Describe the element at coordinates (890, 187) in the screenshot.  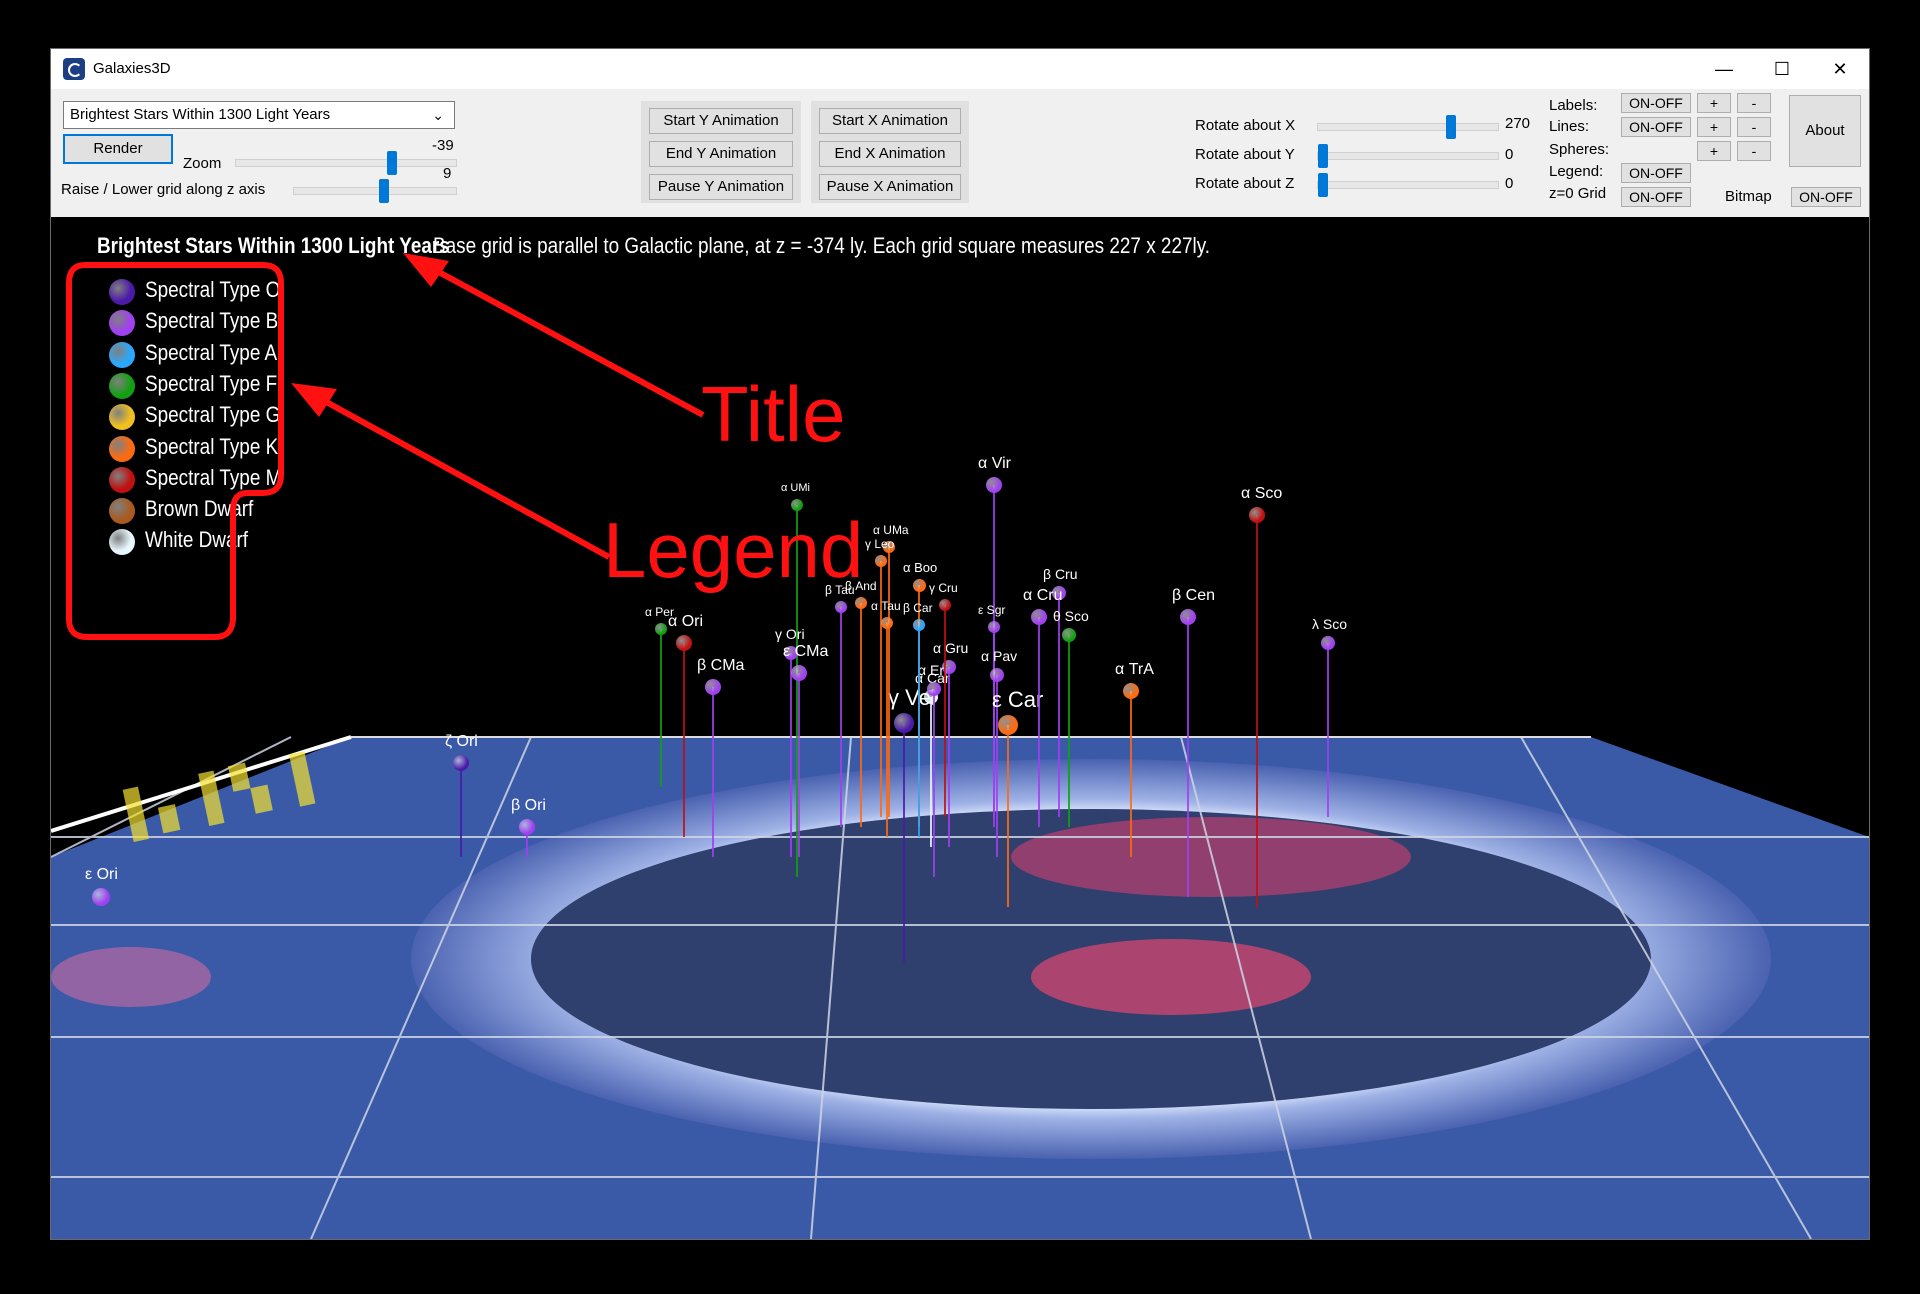
I see `pause-x-animation-button: Pause X Animation` at that location.